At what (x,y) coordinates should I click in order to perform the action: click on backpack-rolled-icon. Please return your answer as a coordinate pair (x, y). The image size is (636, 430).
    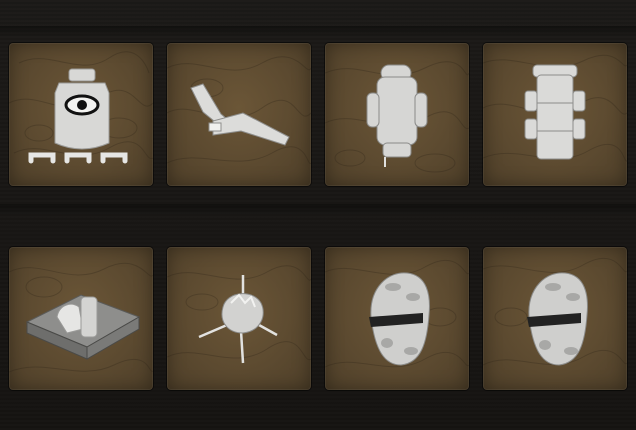
    Looking at the image, I should click on (397, 114).